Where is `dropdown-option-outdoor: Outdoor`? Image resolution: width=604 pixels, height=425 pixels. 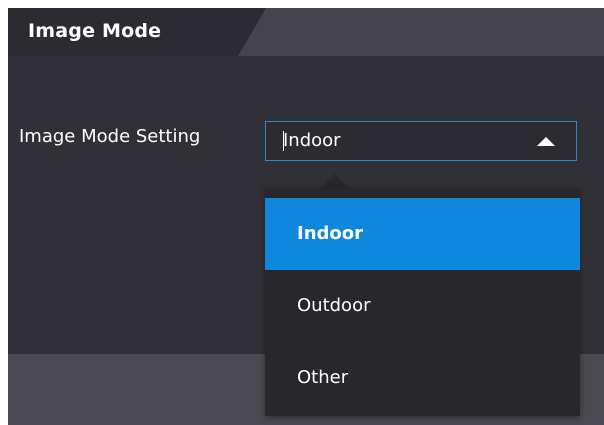
dropdown-option-outdoor: Outdoor is located at coordinates (422, 306).